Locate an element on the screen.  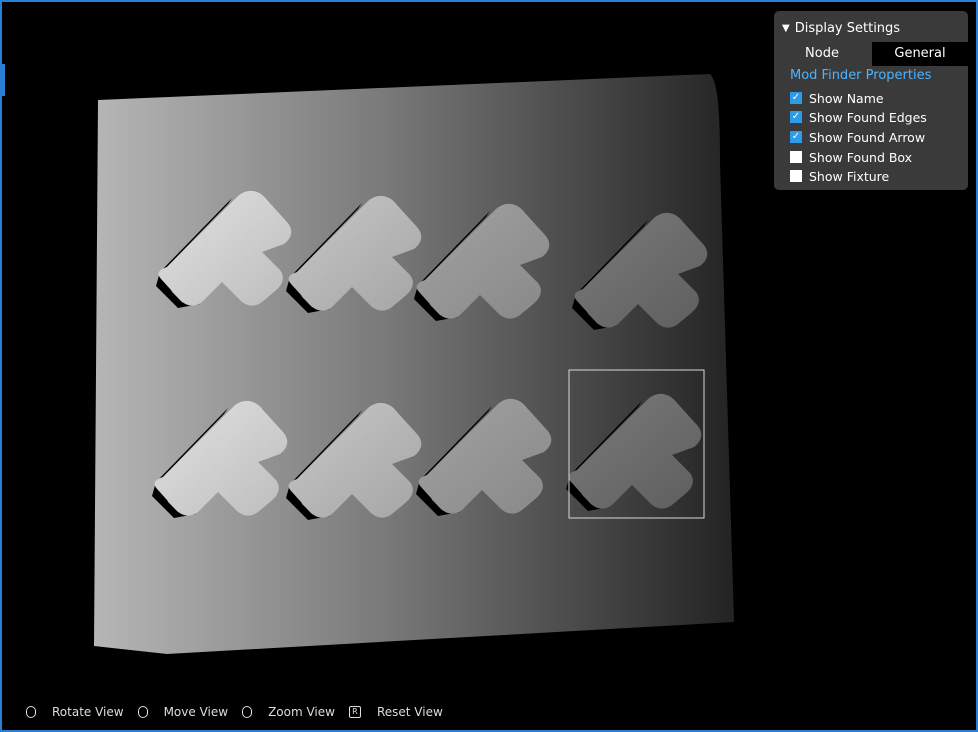
hint-move: Move View is located at coordinates (183, 712).